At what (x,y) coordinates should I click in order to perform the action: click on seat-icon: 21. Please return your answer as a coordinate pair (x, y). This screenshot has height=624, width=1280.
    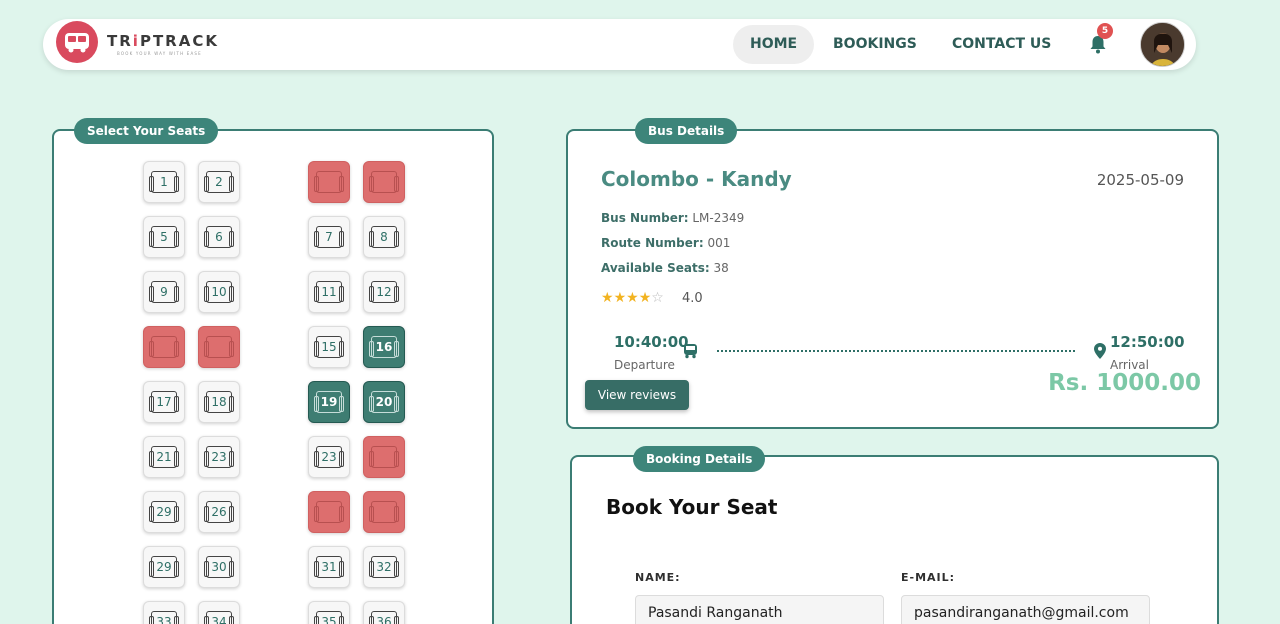
    Looking at the image, I should click on (164, 457).